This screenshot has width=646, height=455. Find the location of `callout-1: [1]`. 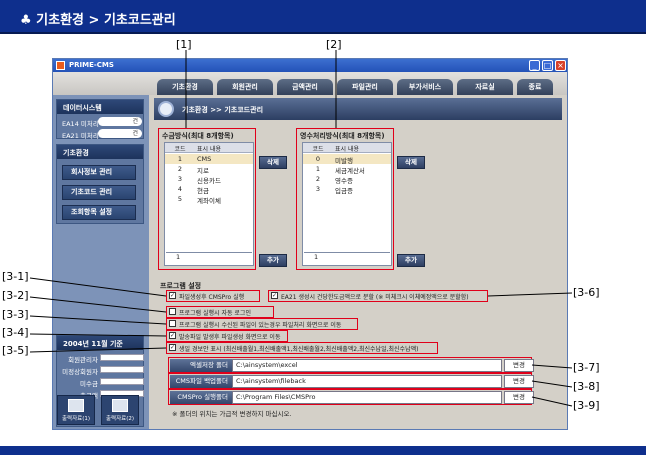

callout-1: [1] is located at coordinates (184, 44).